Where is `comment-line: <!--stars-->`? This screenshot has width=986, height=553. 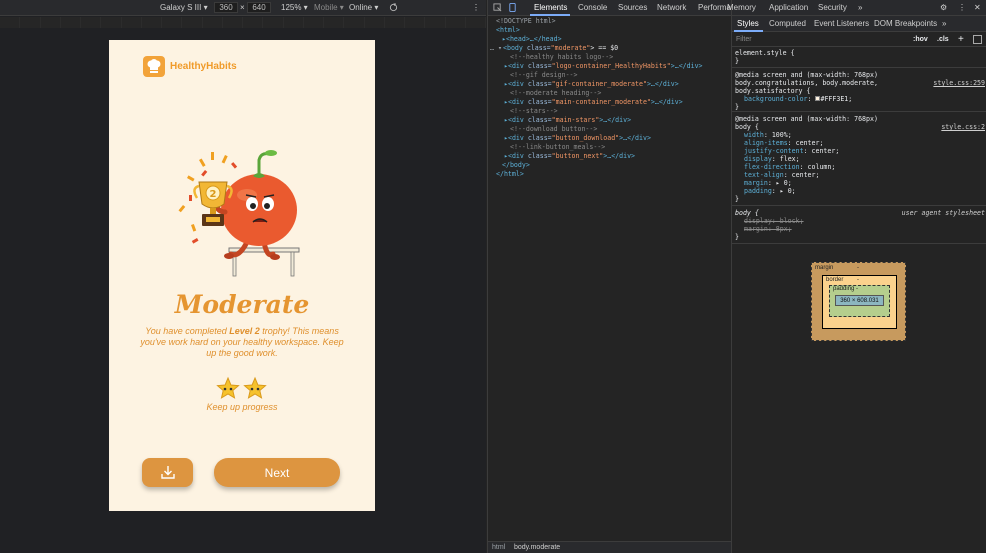
comment-line: <!--stars--> is located at coordinates (534, 111).